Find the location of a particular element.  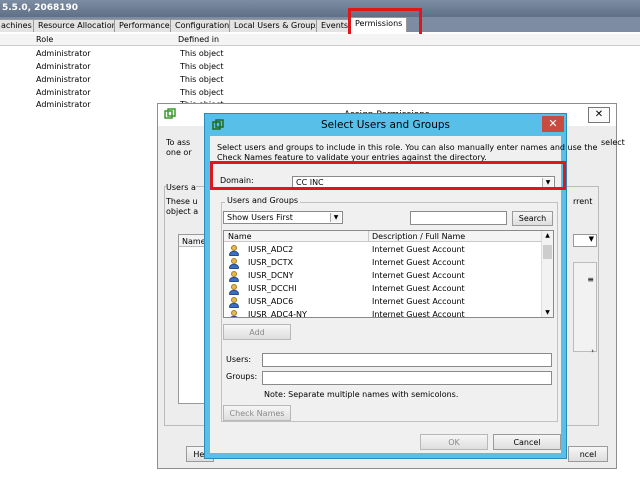

tab-local-users-groups: Local Users & Groups is located at coordinates (277, 25).